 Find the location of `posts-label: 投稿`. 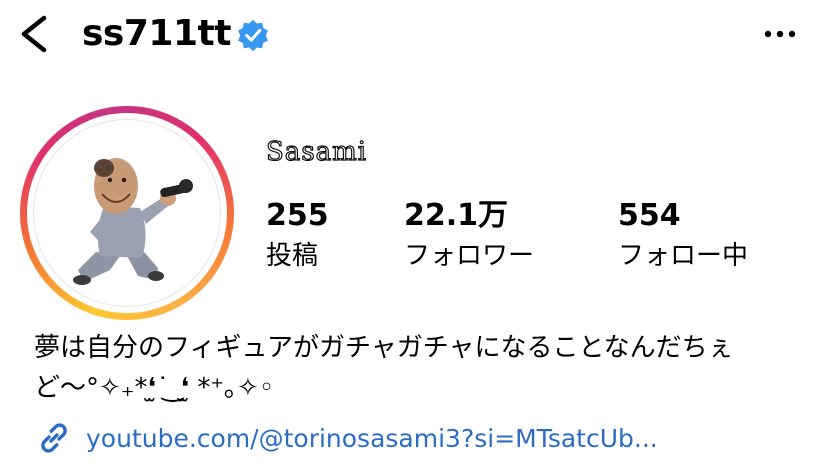

posts-label: 投稿 is located at coordinates (292, 256).